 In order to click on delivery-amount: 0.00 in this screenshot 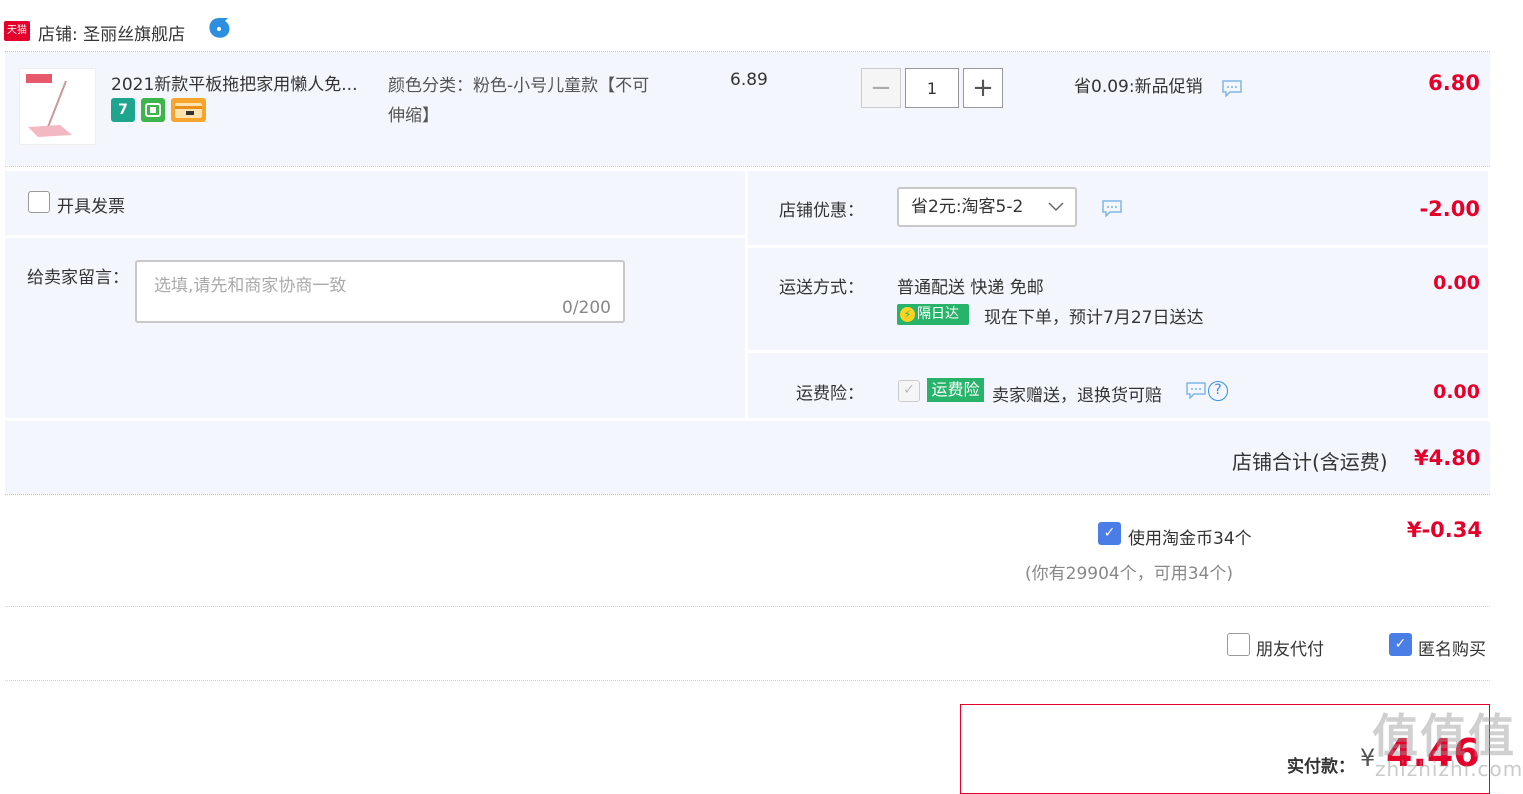, I will do `click(1456, 283)`.